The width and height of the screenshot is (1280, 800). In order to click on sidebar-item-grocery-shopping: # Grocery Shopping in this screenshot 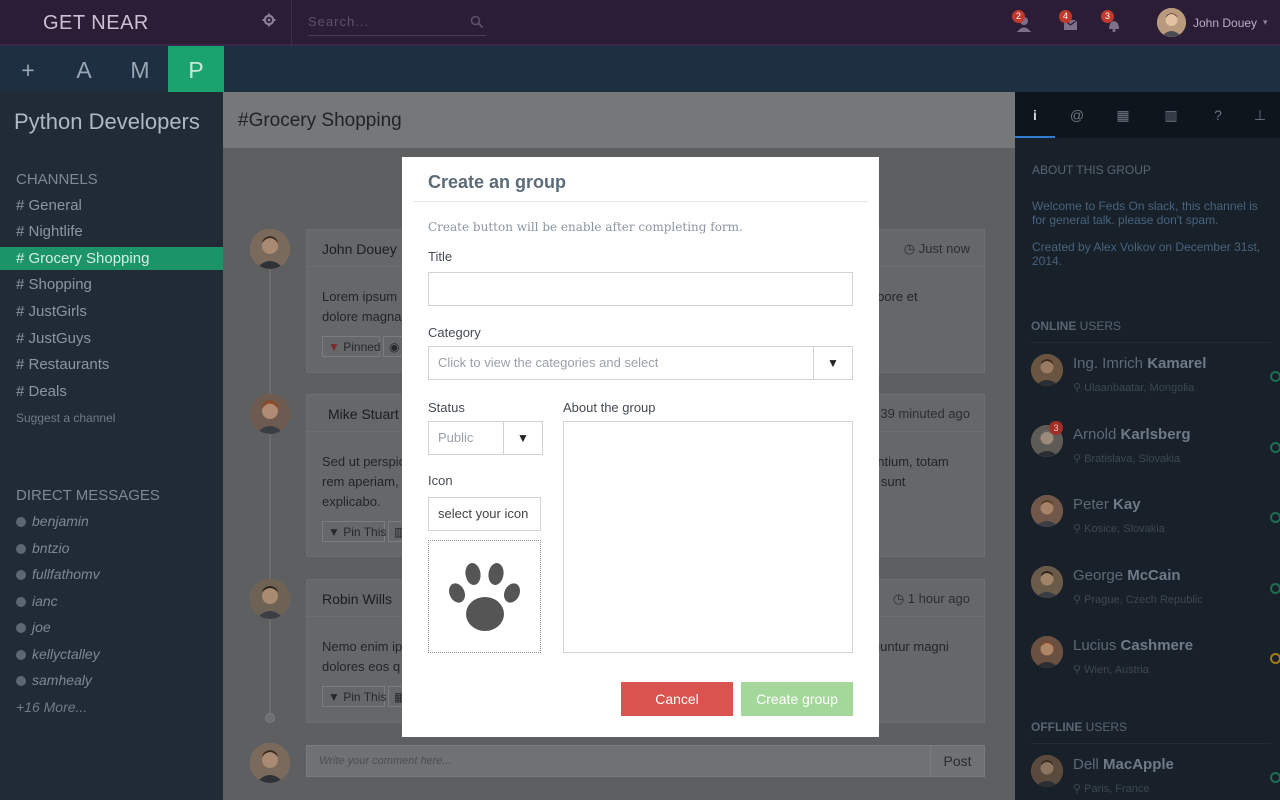, I will do `click(111, 258)`.